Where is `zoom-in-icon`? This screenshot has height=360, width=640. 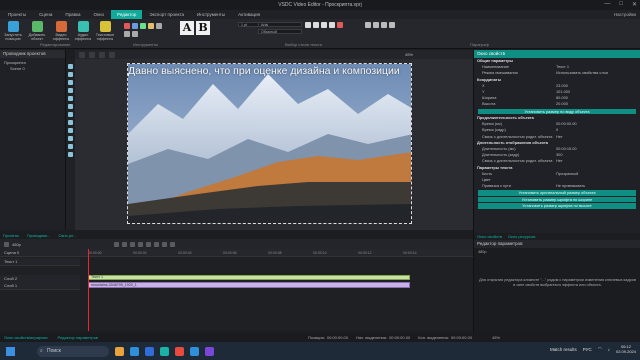
zoom-in-icon is located at coordinates (112, 54).